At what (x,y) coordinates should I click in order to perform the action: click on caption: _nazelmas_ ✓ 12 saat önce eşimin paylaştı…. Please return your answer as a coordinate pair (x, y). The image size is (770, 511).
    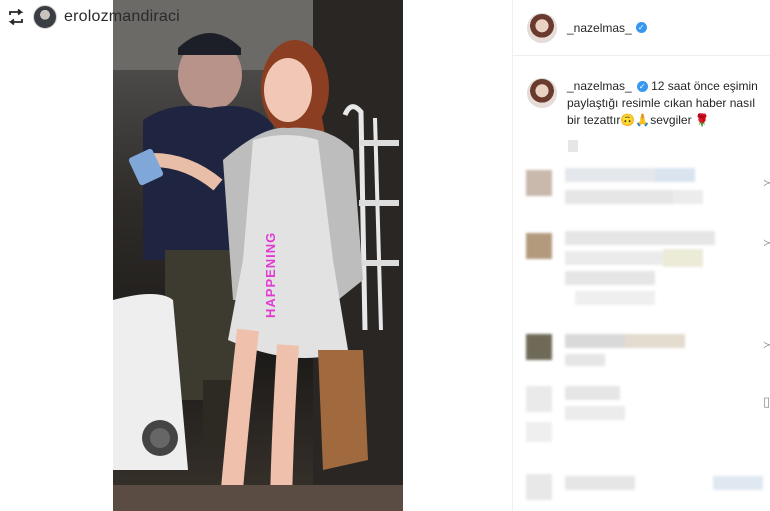
    Looking at the image, I should click on (646, 103).